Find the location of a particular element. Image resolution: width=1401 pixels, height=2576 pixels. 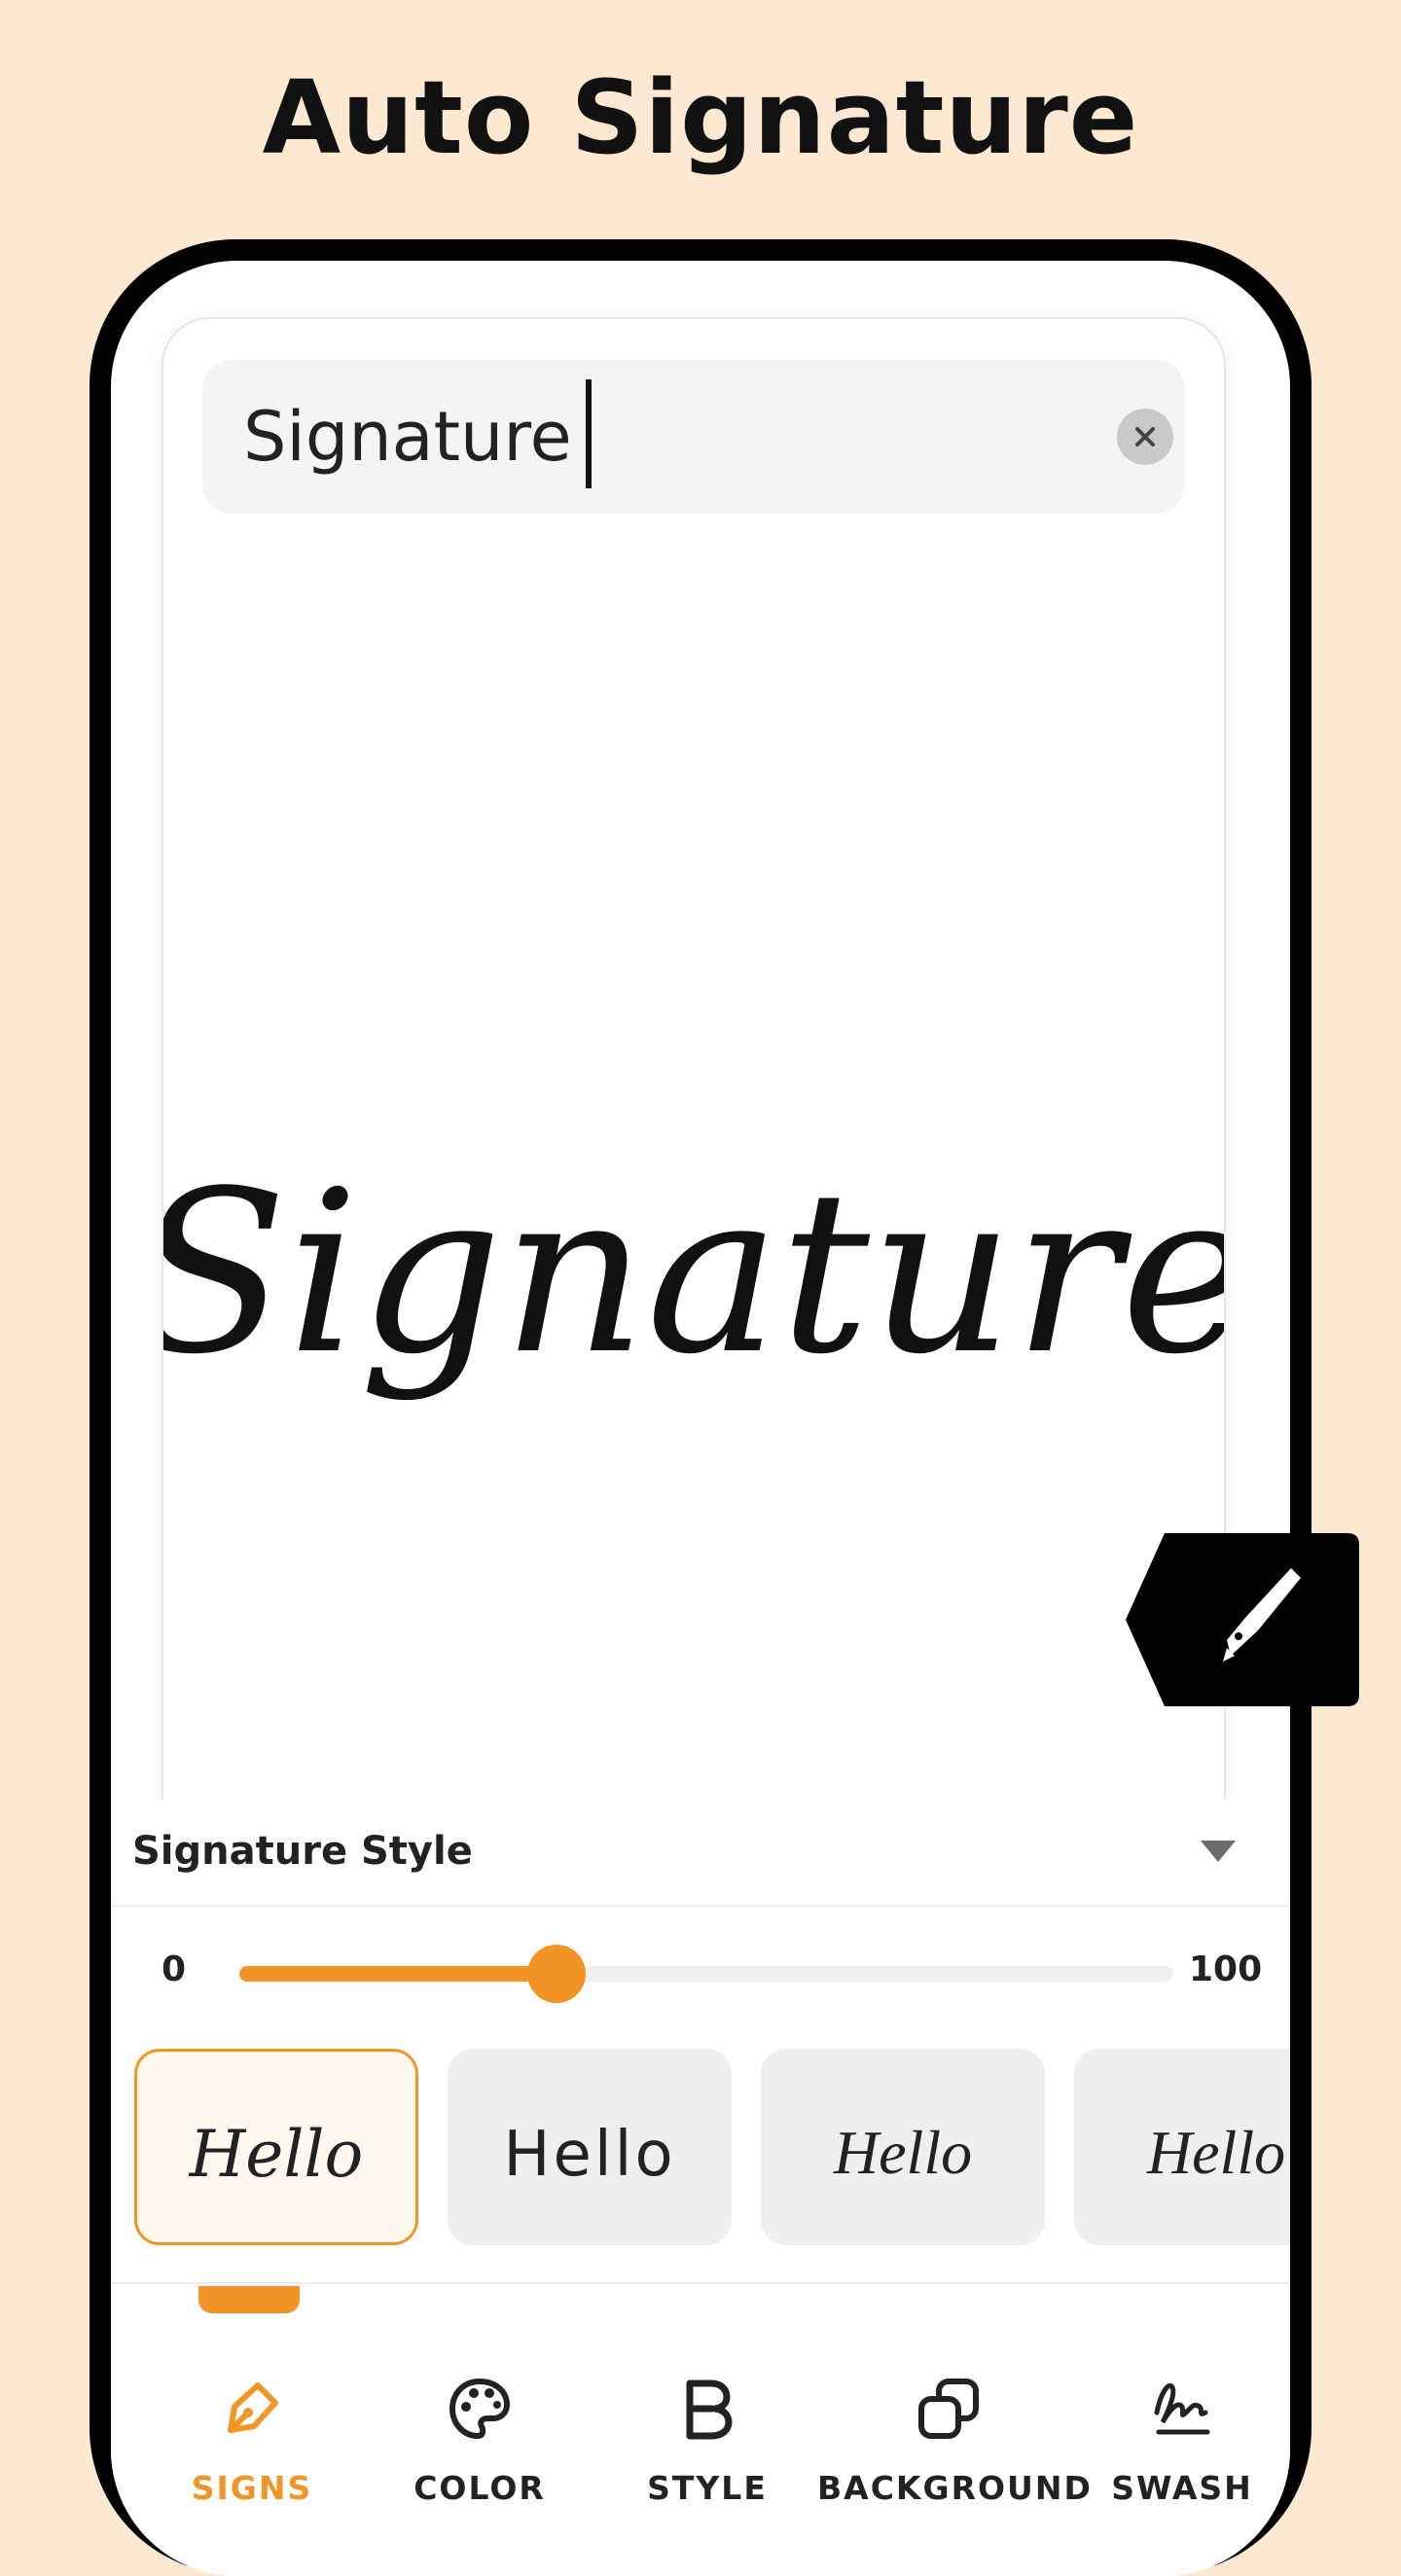

close-icon is located at coordinates (1145, 437).